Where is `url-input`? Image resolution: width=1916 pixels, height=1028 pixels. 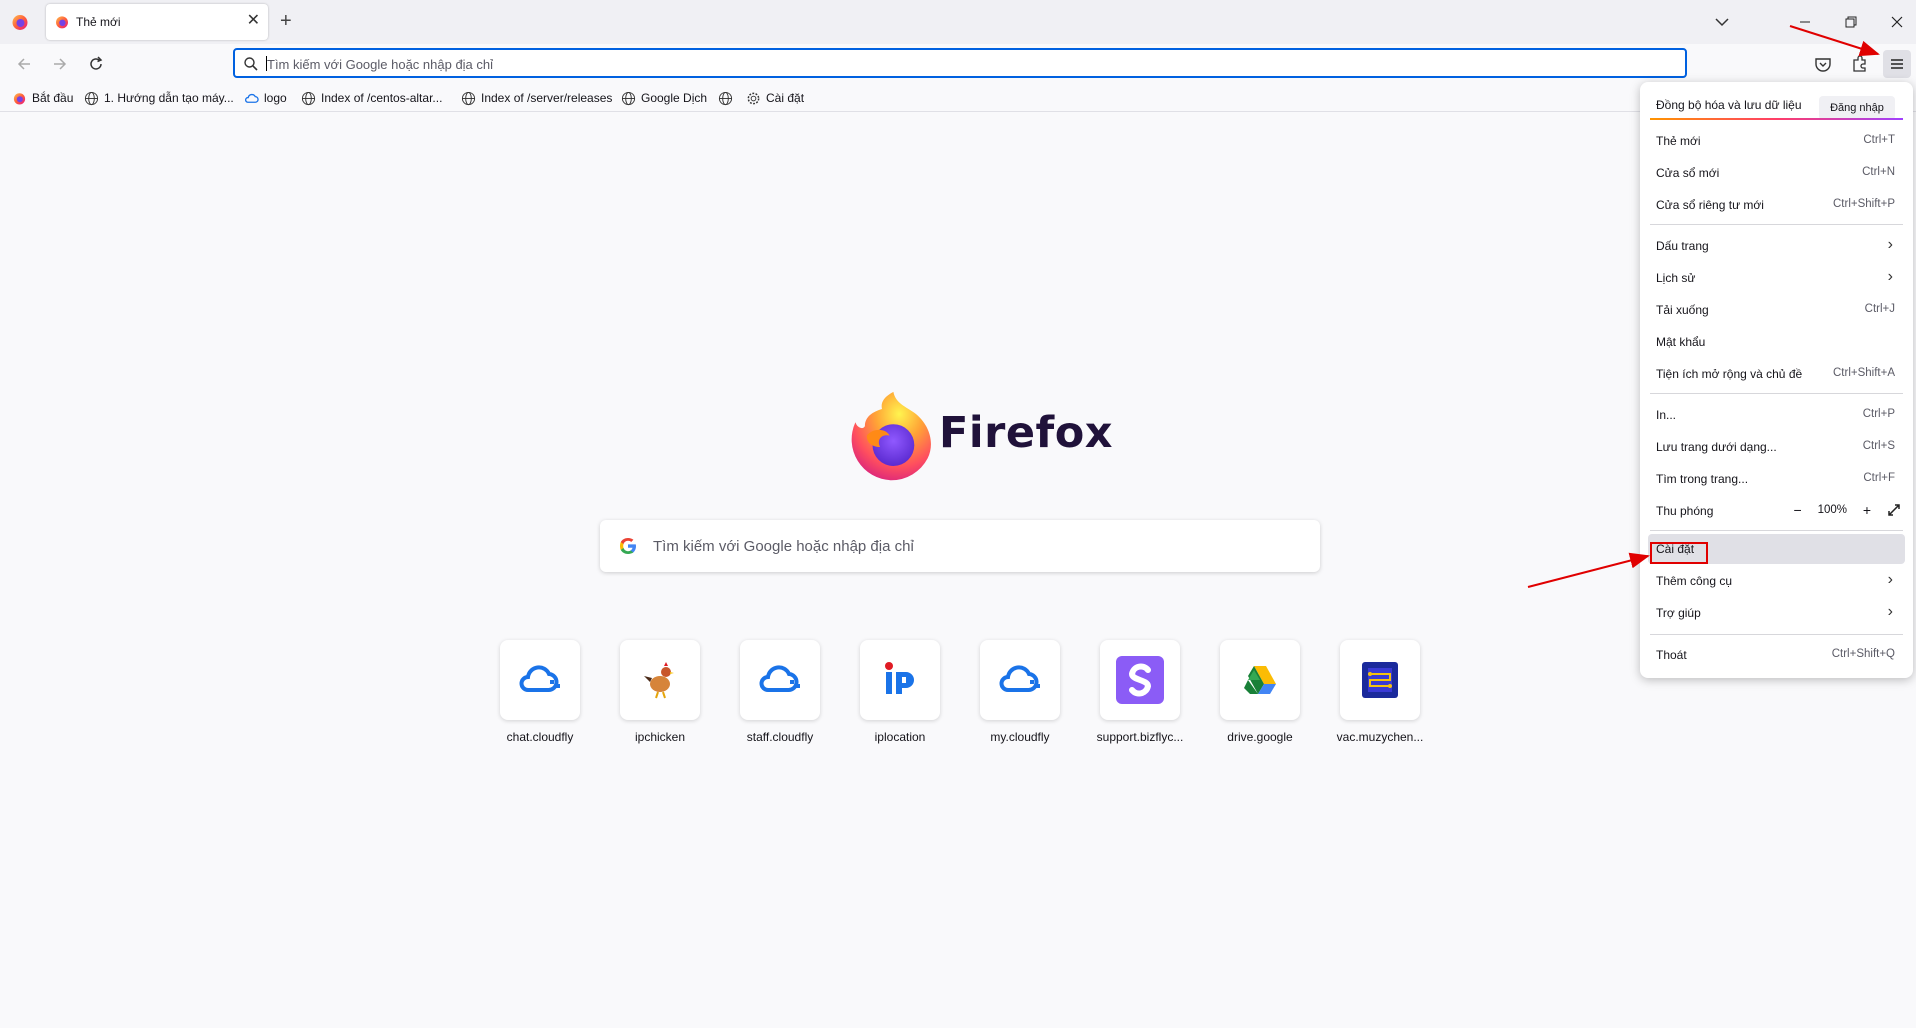 url-input is located at coordinates (967, 64).